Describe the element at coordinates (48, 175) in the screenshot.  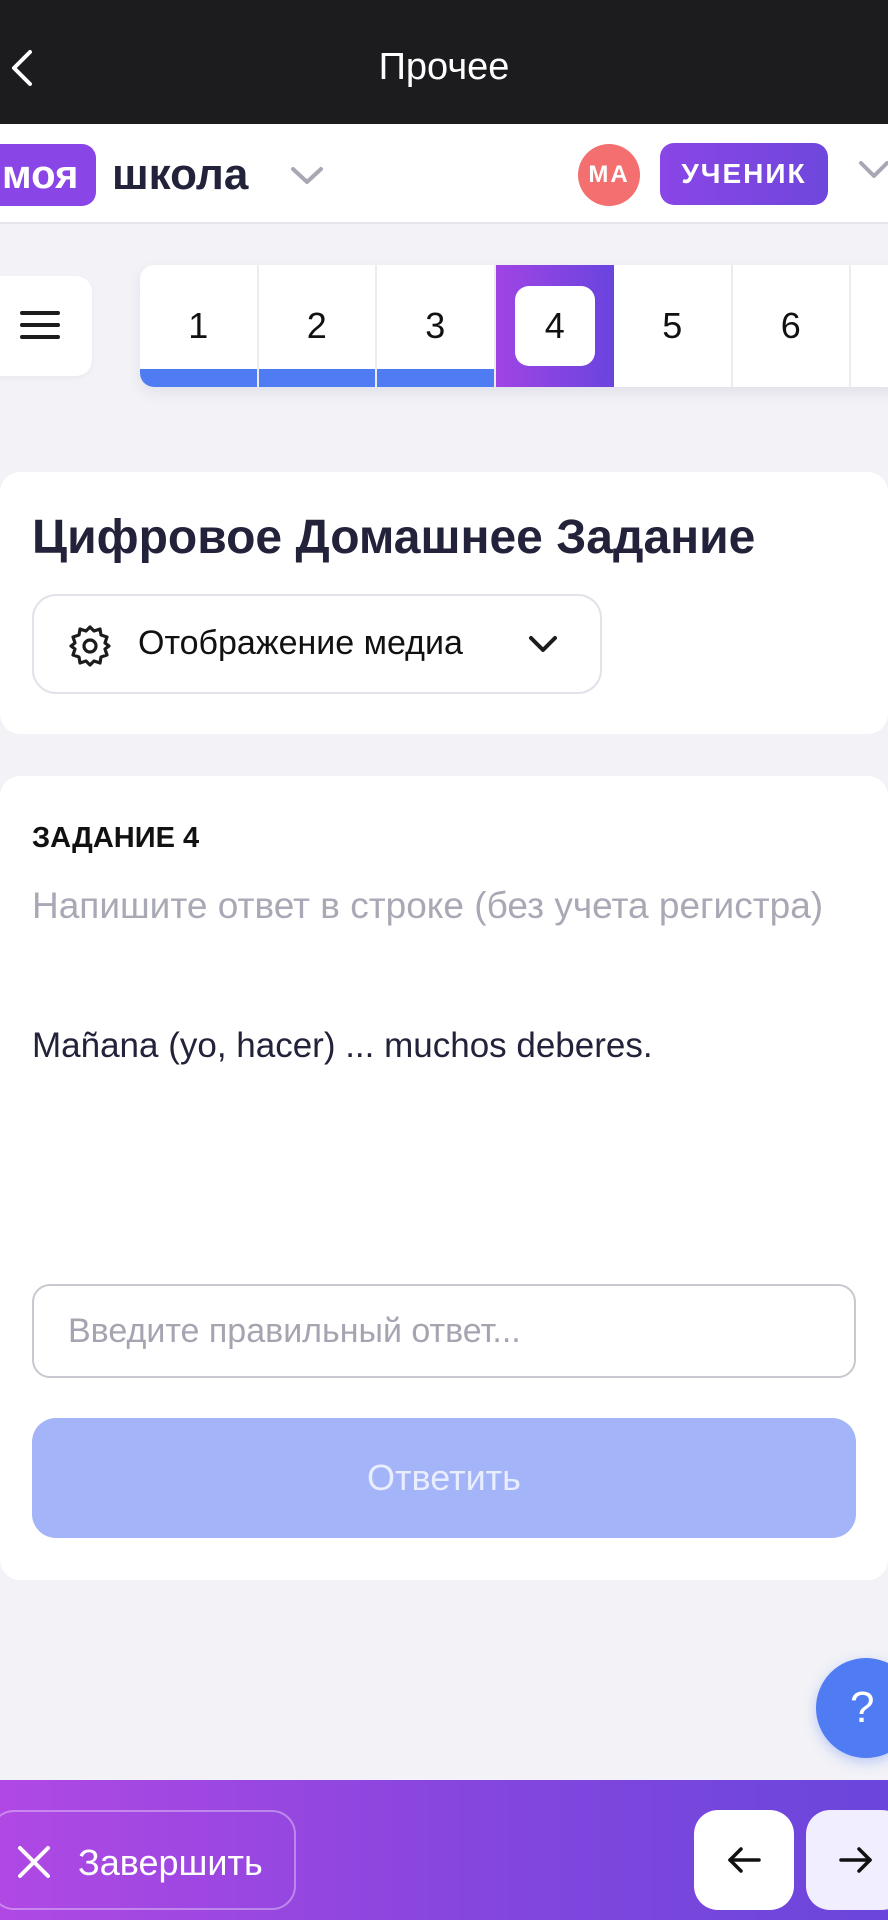
I see `logo-moya: моя` at that location.